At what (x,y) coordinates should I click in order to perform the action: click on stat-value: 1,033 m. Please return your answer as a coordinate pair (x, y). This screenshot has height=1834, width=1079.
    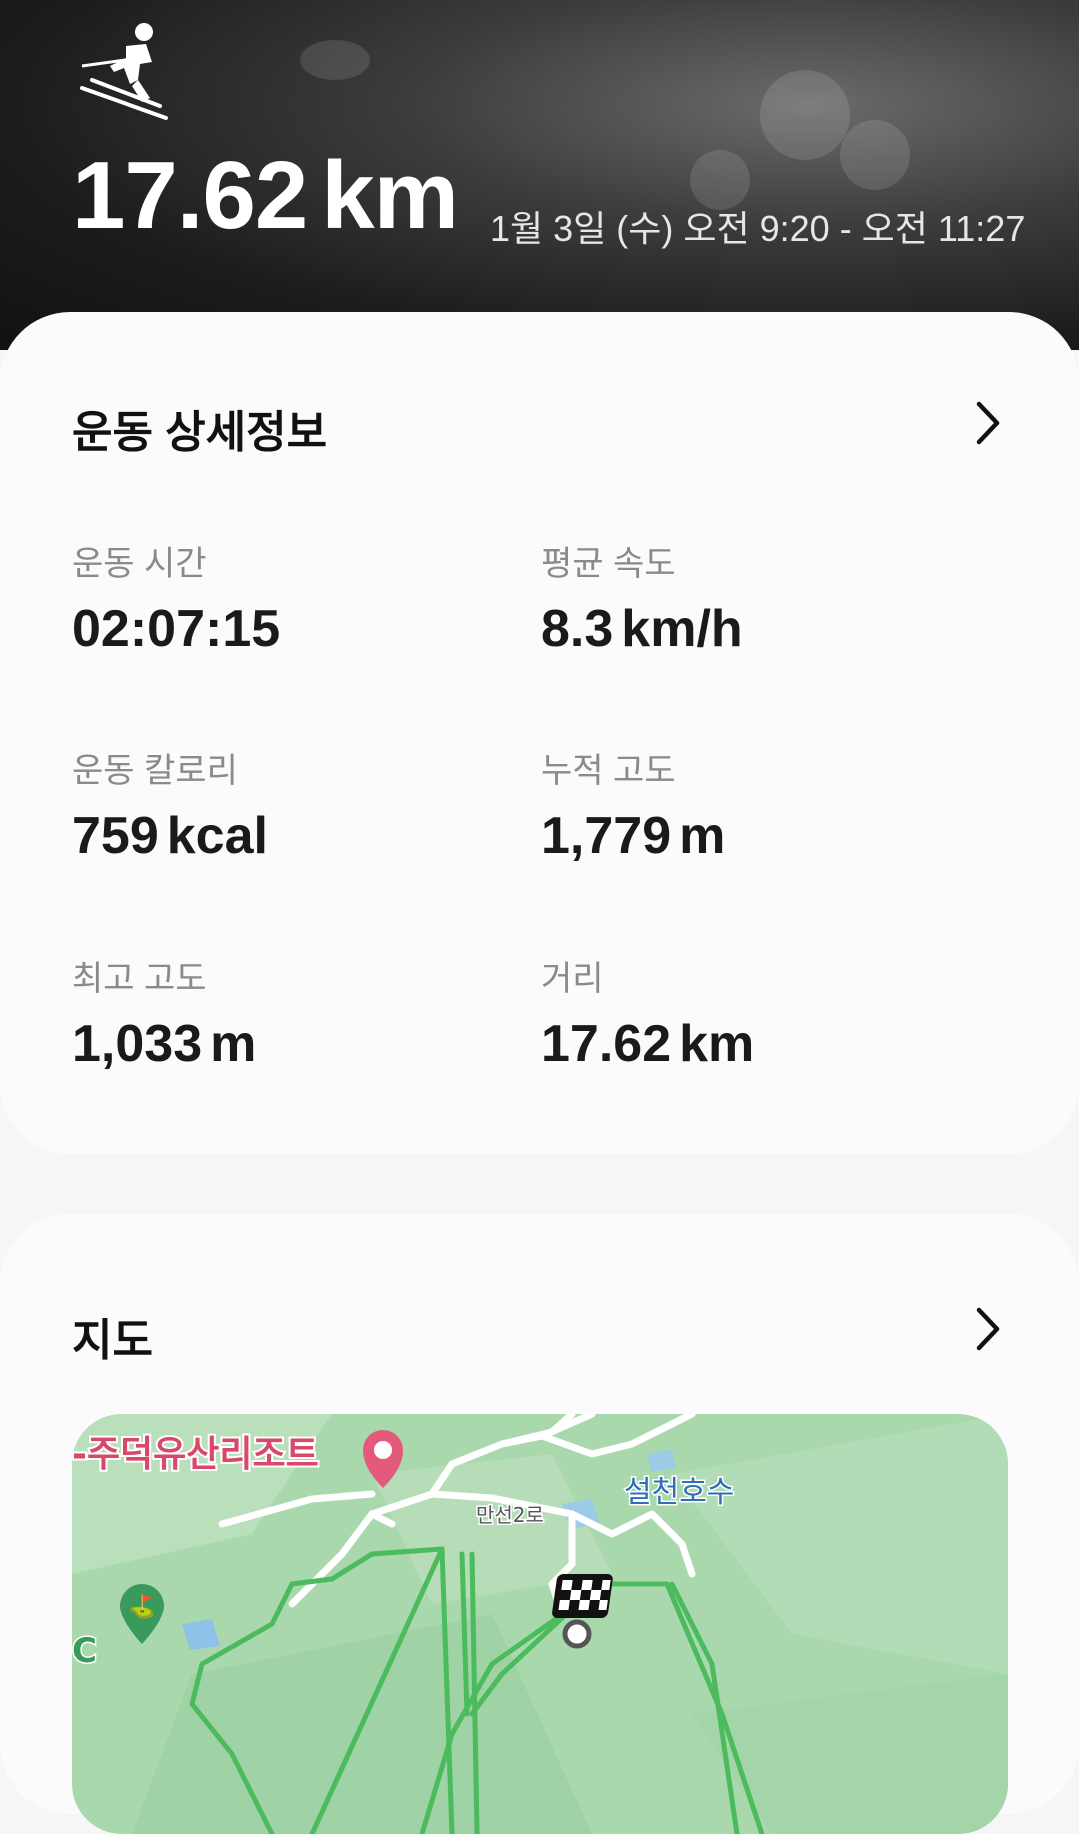
    Looking at the image, I should click on (164, 1044).